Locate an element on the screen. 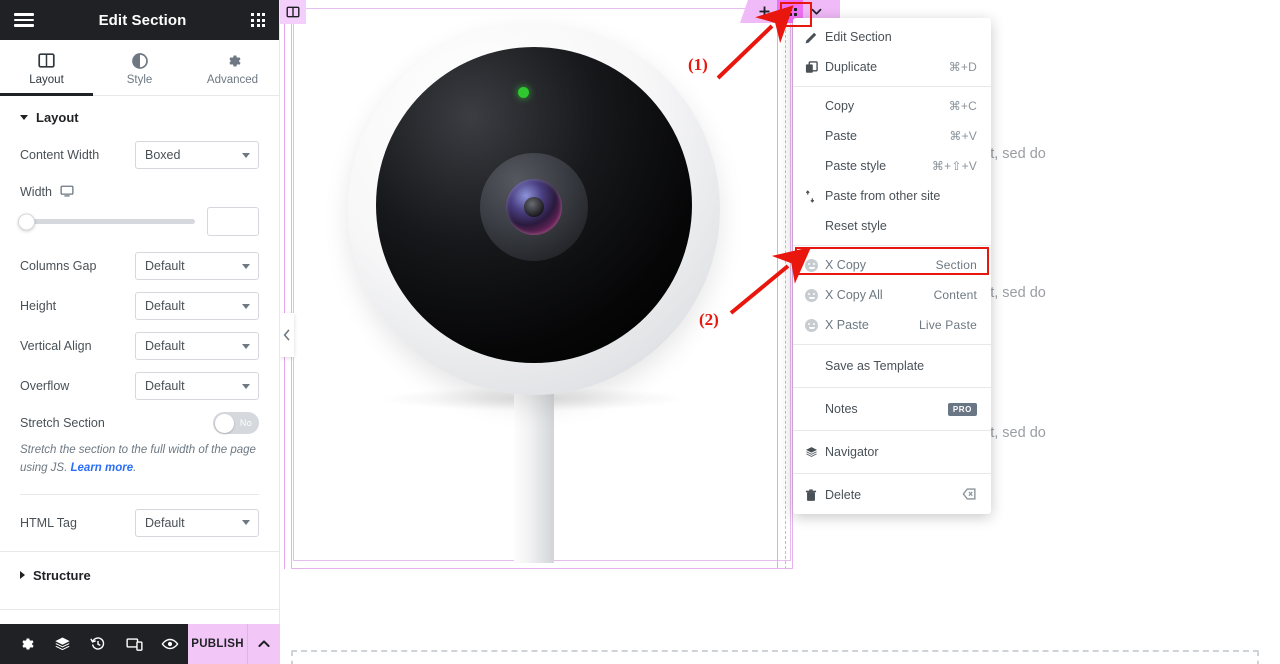 This screenshot has width=1280, height=664. menu-item-paste-from-other-site: Paste from other site is located at coordinates (892, 196).